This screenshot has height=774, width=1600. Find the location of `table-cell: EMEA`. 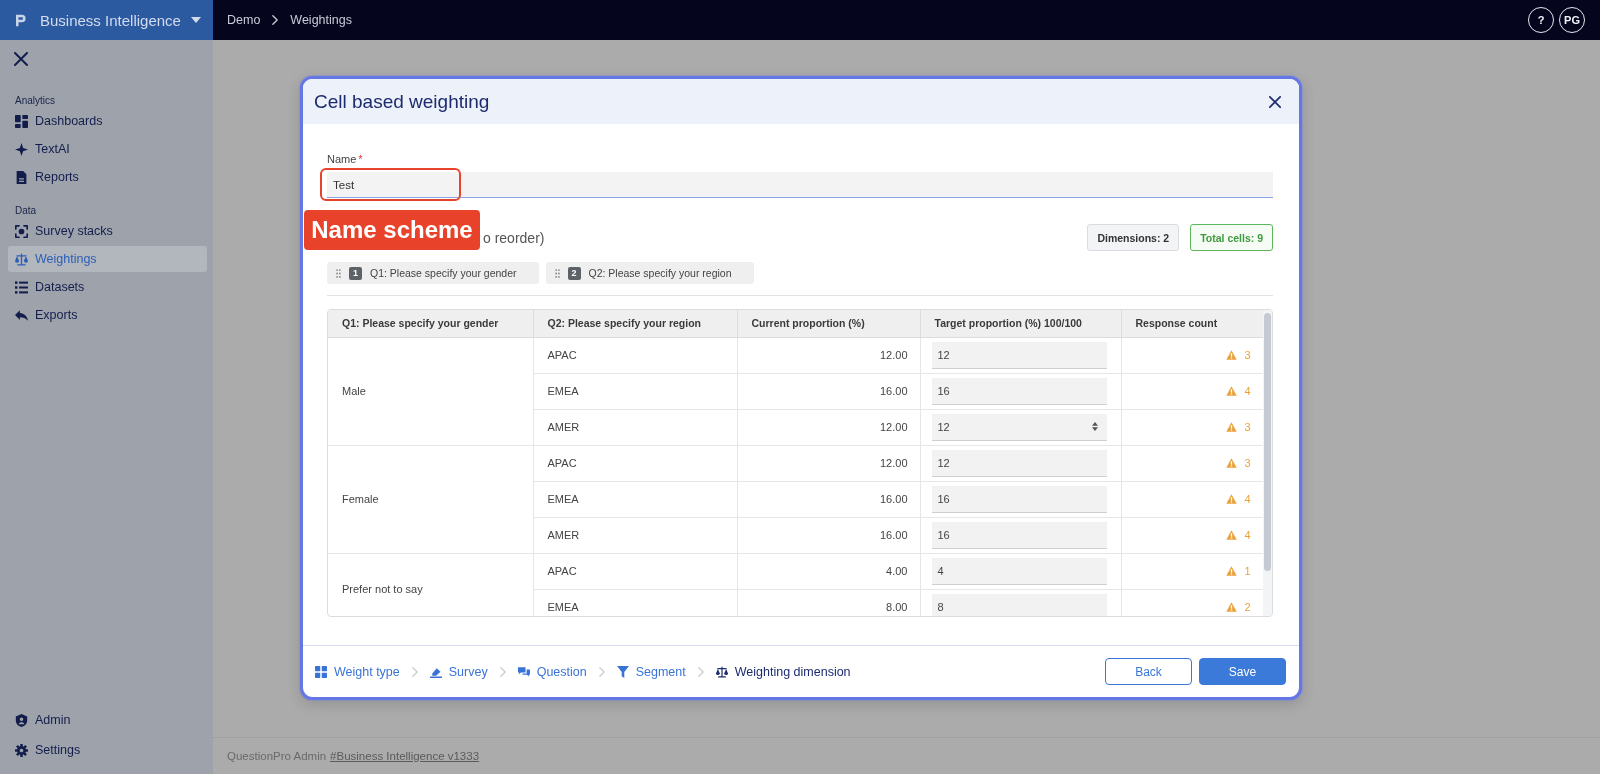

table-cell: EMEA is located at coordinates (635, 499).